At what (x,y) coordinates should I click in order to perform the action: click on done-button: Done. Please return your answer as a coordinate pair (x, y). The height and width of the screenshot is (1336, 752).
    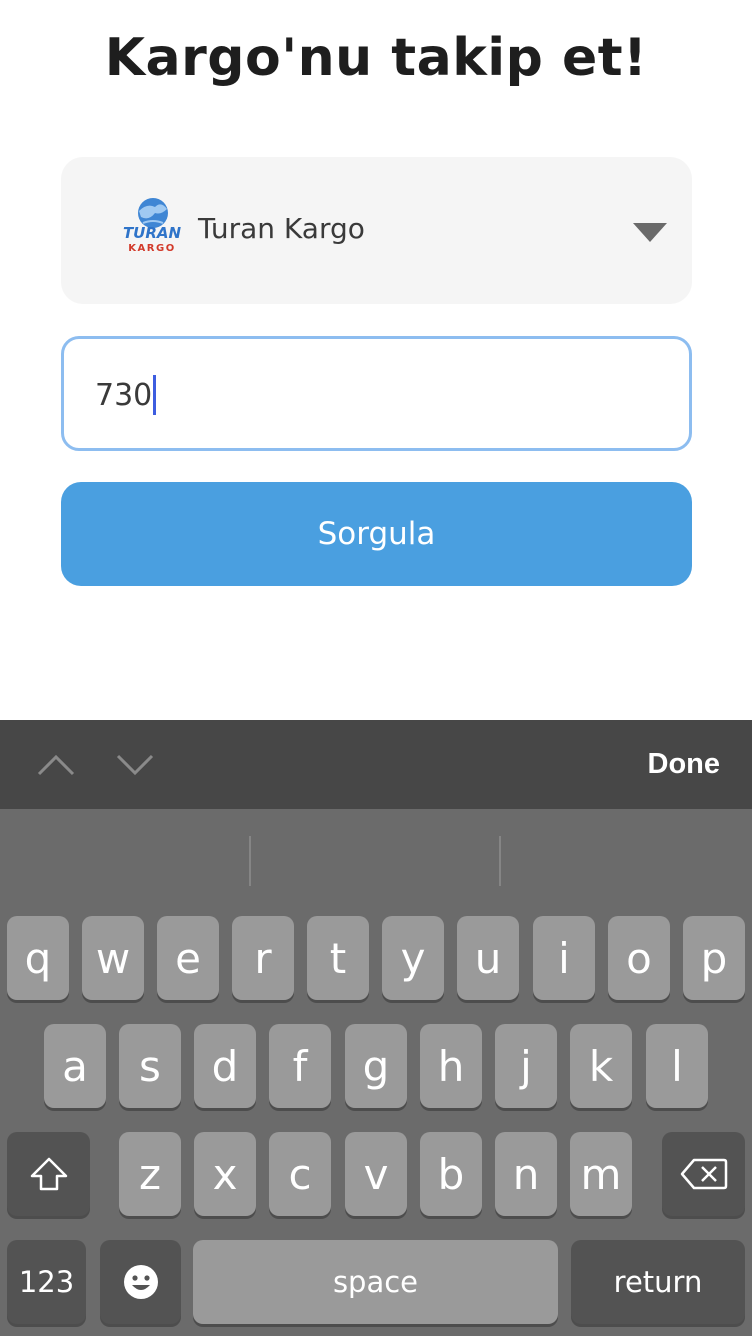
    Looking at the image, I should click on (684, 764).